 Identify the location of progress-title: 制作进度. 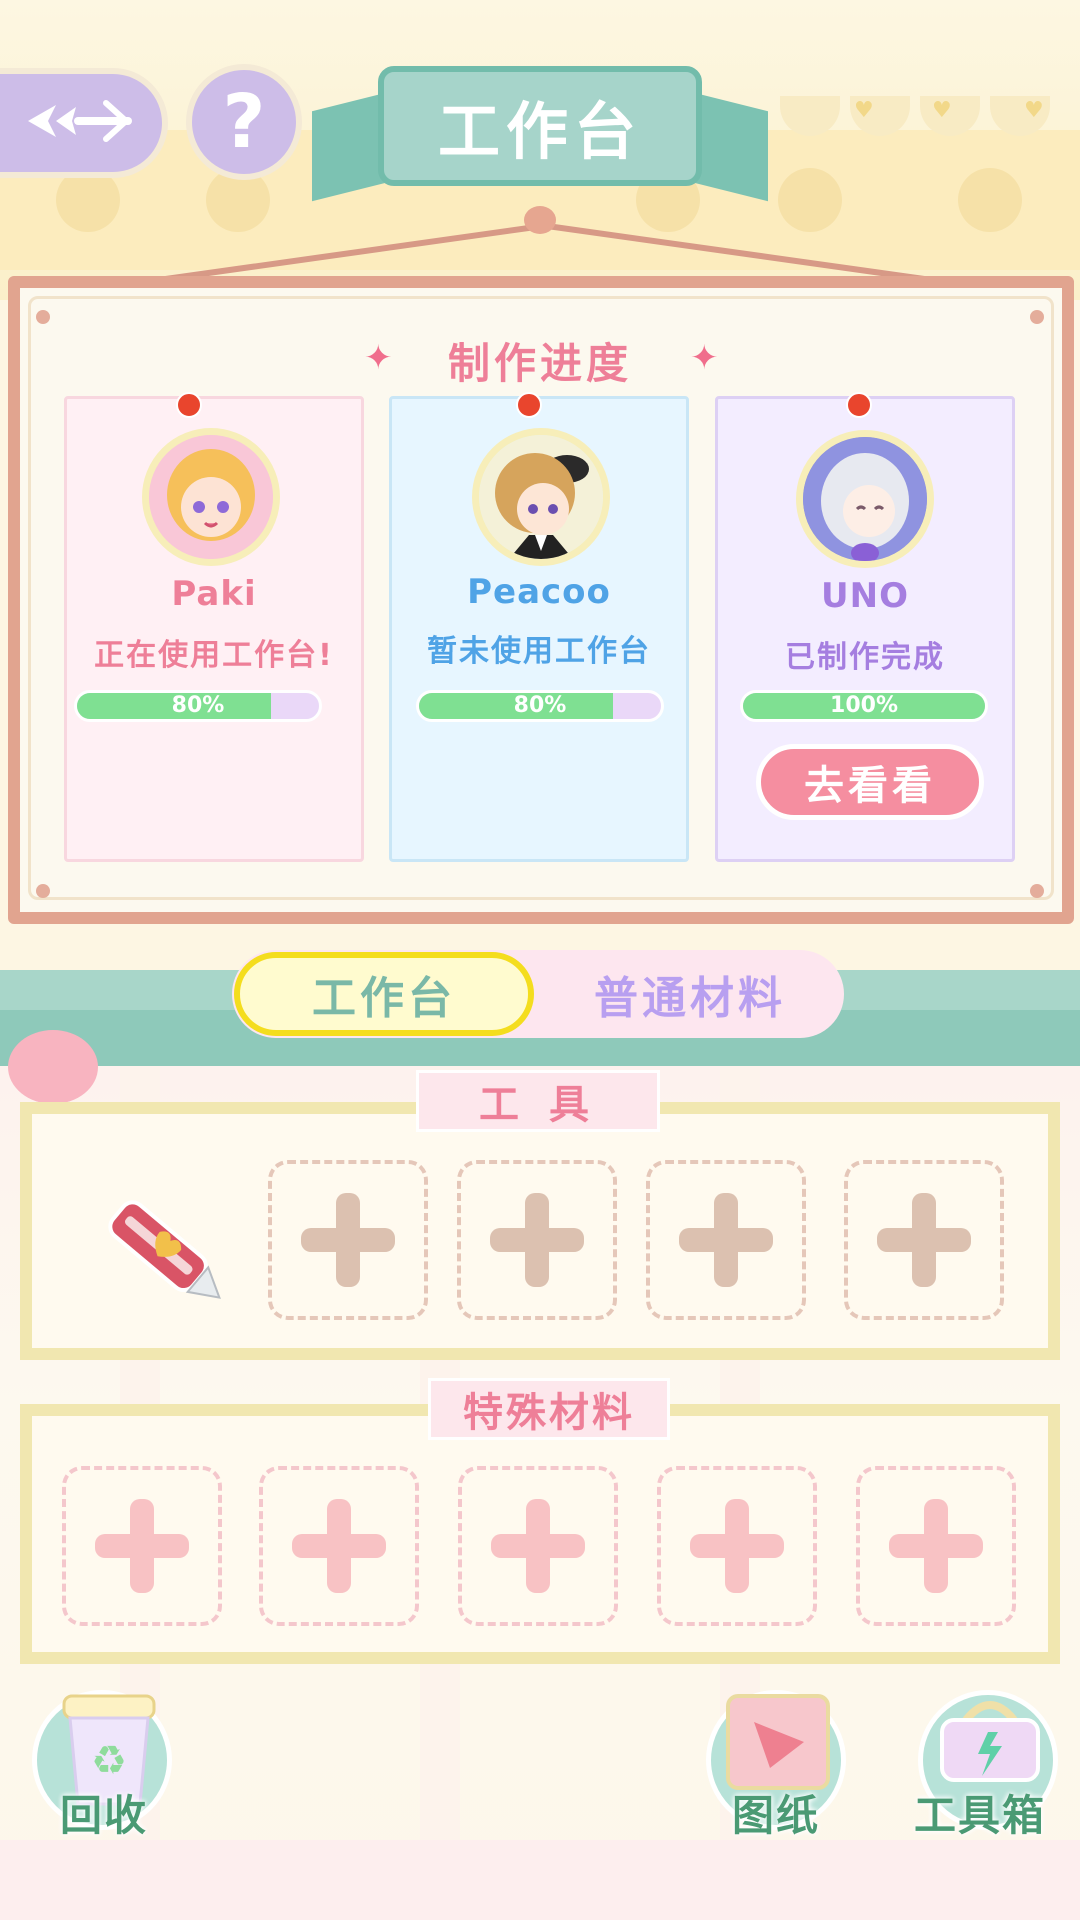
(539, 363).